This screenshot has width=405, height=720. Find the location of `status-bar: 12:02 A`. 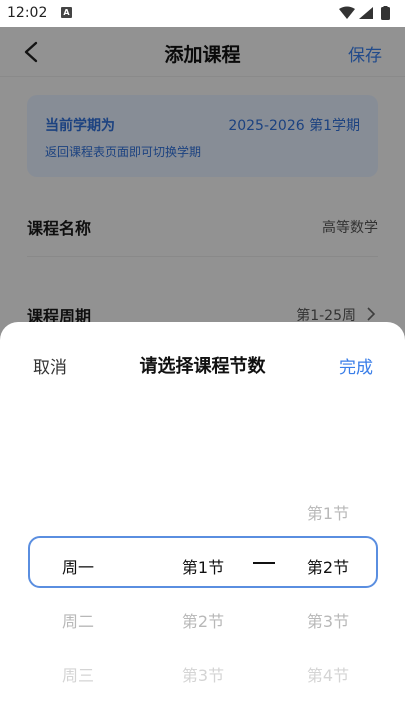

status-bar: 12:02 A is located at coordinates (202, 13).